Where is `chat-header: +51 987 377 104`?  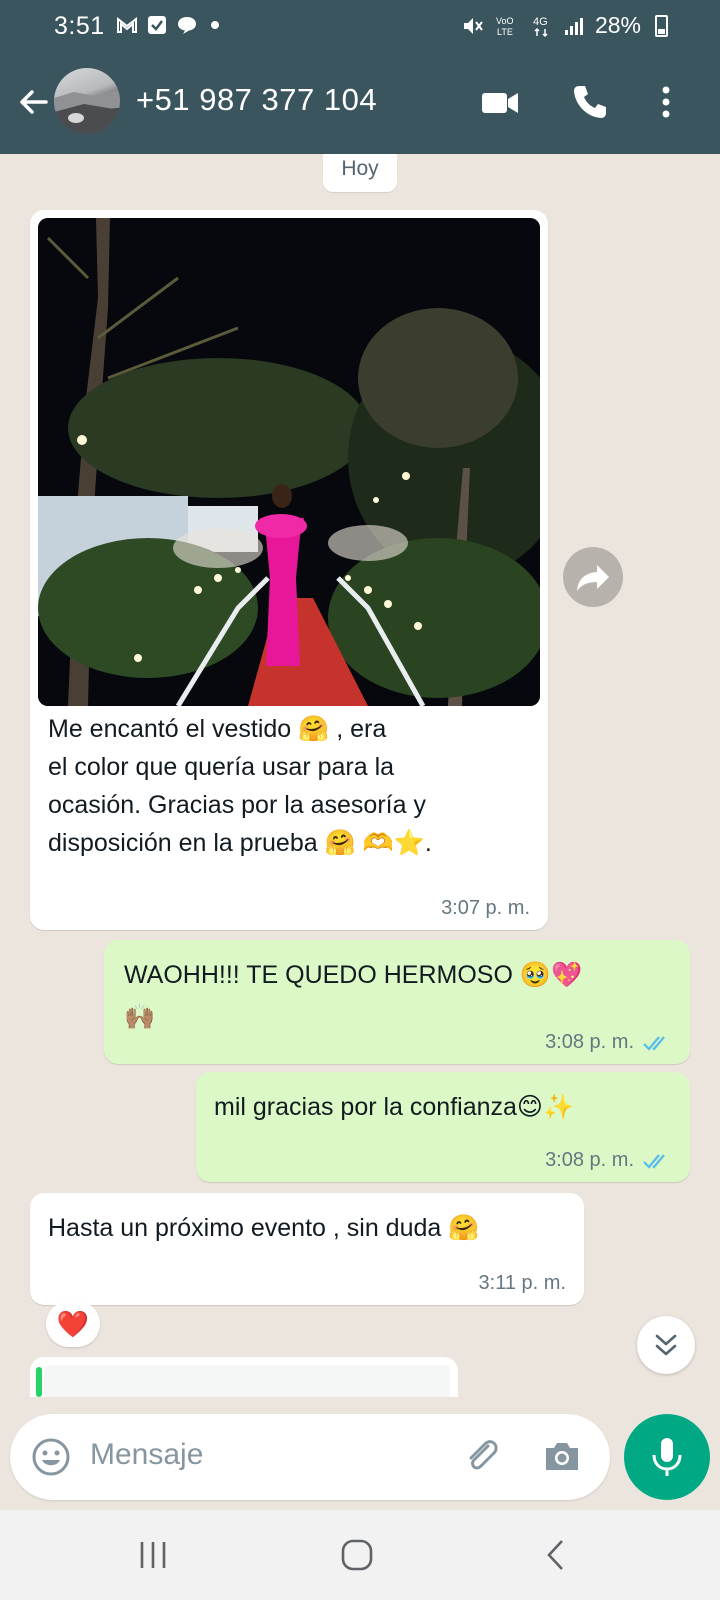 chat-header: +51 987 377 104 is located at coordinates (360, 103).